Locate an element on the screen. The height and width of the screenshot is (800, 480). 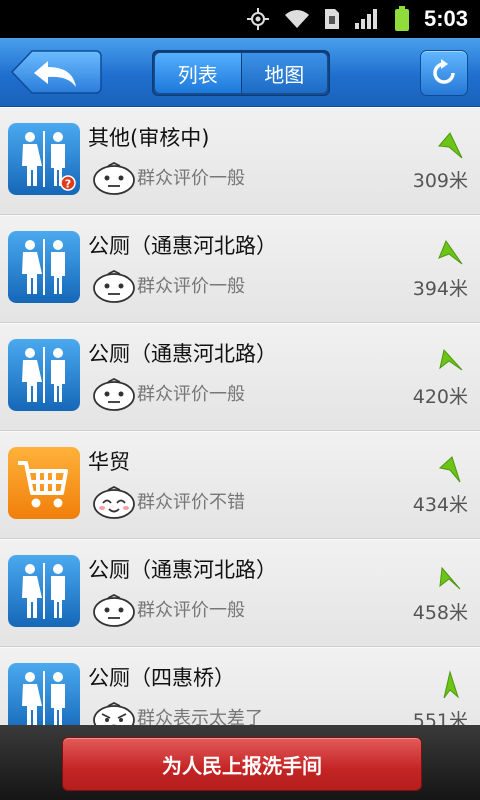
shopping-cart-icon is located at coordinates (44, 483).